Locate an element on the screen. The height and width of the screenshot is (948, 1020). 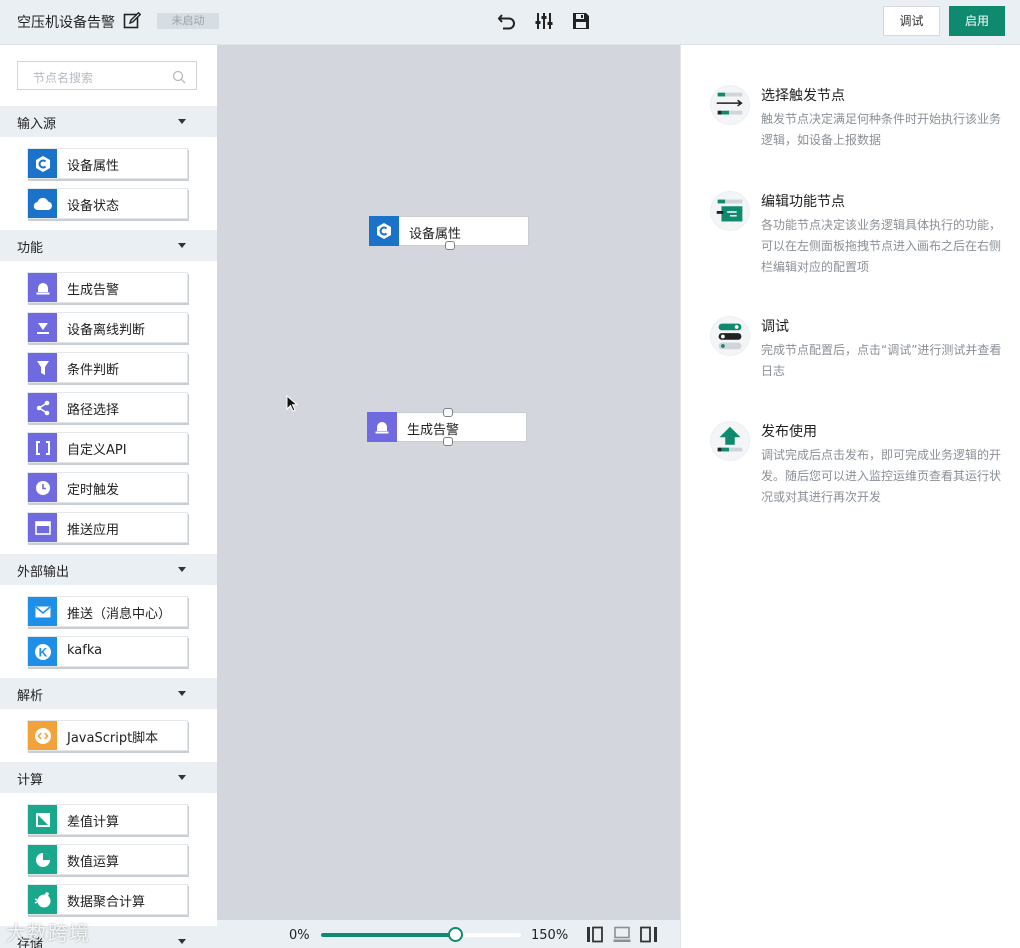
step-description: 触发节点决定满足何种条件时开始执行该业务逻辑，如设备上报数据 is located at coordinates (881, 129).